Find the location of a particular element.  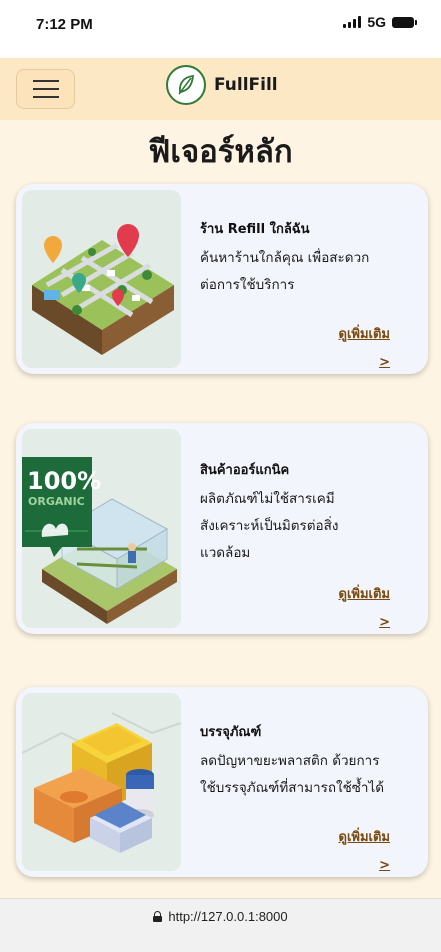

battery-icon is located at coordinates (404, 22).